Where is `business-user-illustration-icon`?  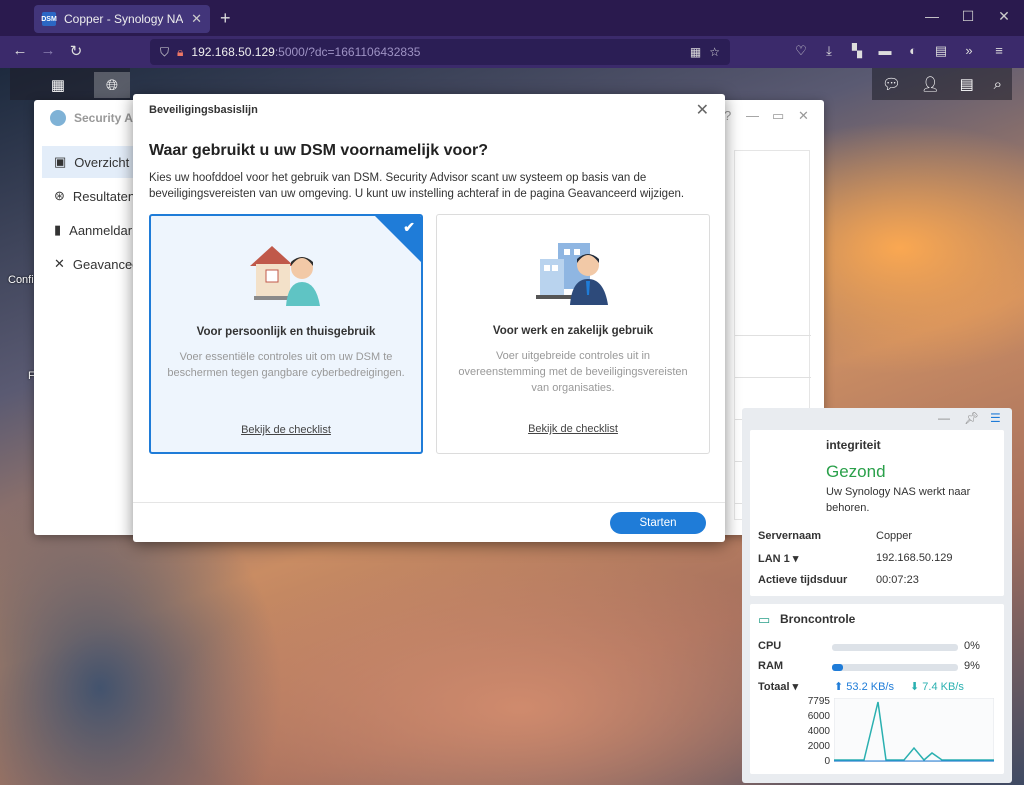
business-user-illustration-icon is located at coordinates (572, 274).